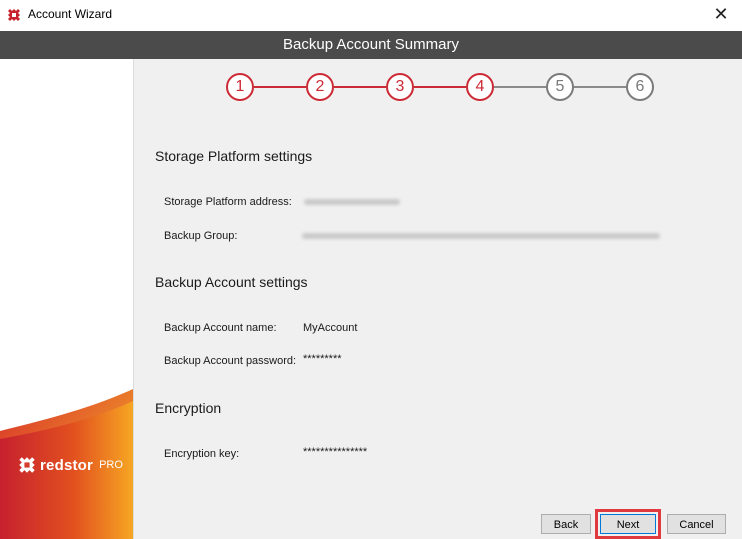 The height and width of the screenshot is (539, 742). What do you see at coordinates (322, 359) in the screenshot?
I see `account-password-value: *********` at bounding box center [322, 359].